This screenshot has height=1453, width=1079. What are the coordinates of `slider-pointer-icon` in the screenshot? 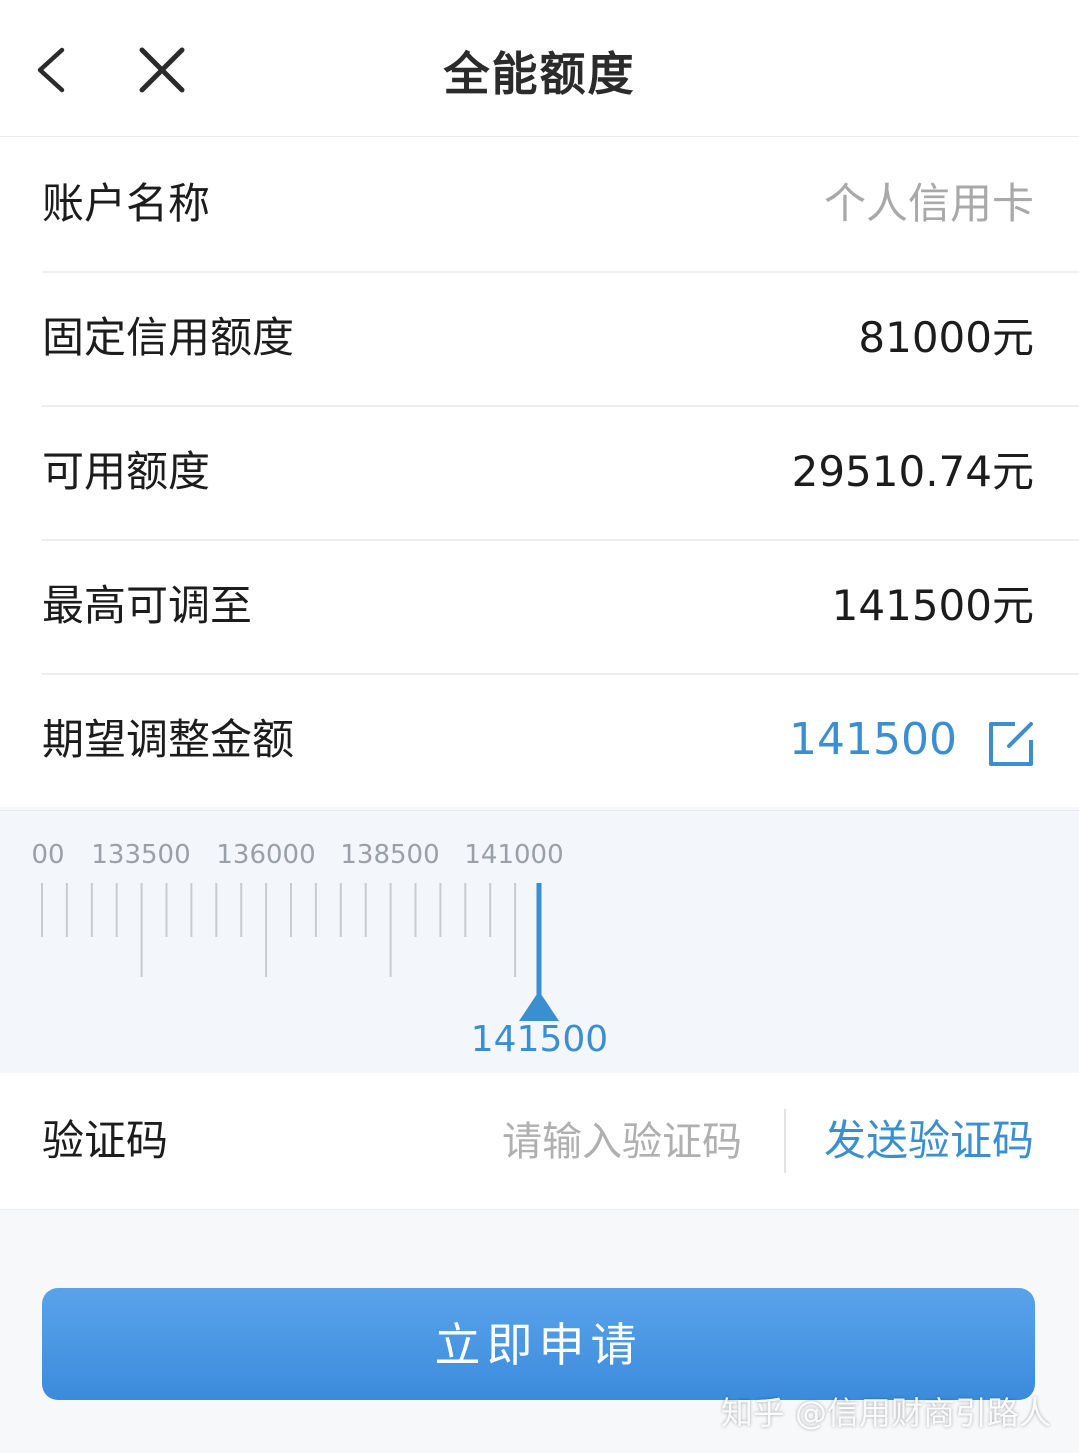 It's located at (539, 1006).